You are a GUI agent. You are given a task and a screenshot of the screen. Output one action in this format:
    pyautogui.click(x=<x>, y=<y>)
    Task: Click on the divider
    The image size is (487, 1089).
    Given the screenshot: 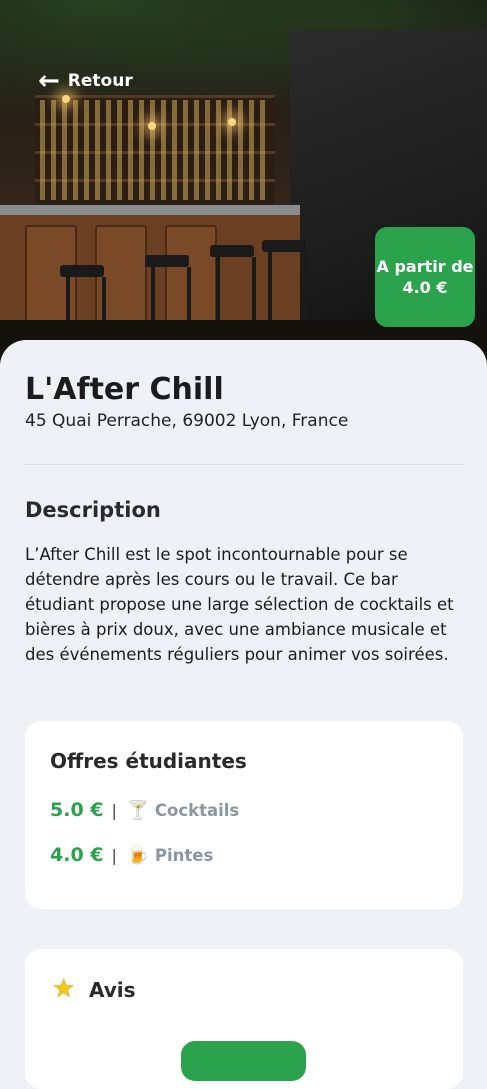 What is the action you would take?
    pyautogui.click(x=244, y=464)
    